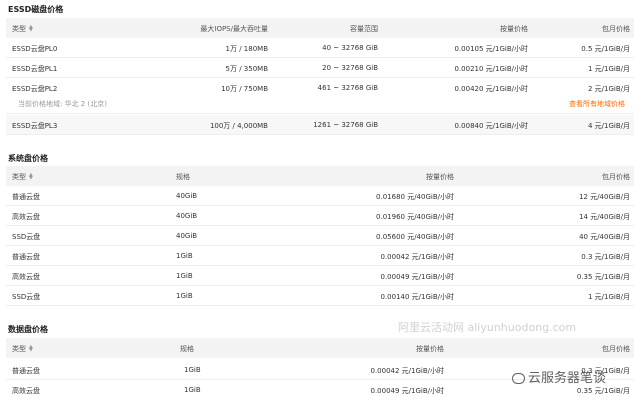 The image size is (640, 397). What do you see at coordinates (616, 29) in the screenshot?
I see `essd-header-monthly: 包月价格` at bounding box center [616, 29].